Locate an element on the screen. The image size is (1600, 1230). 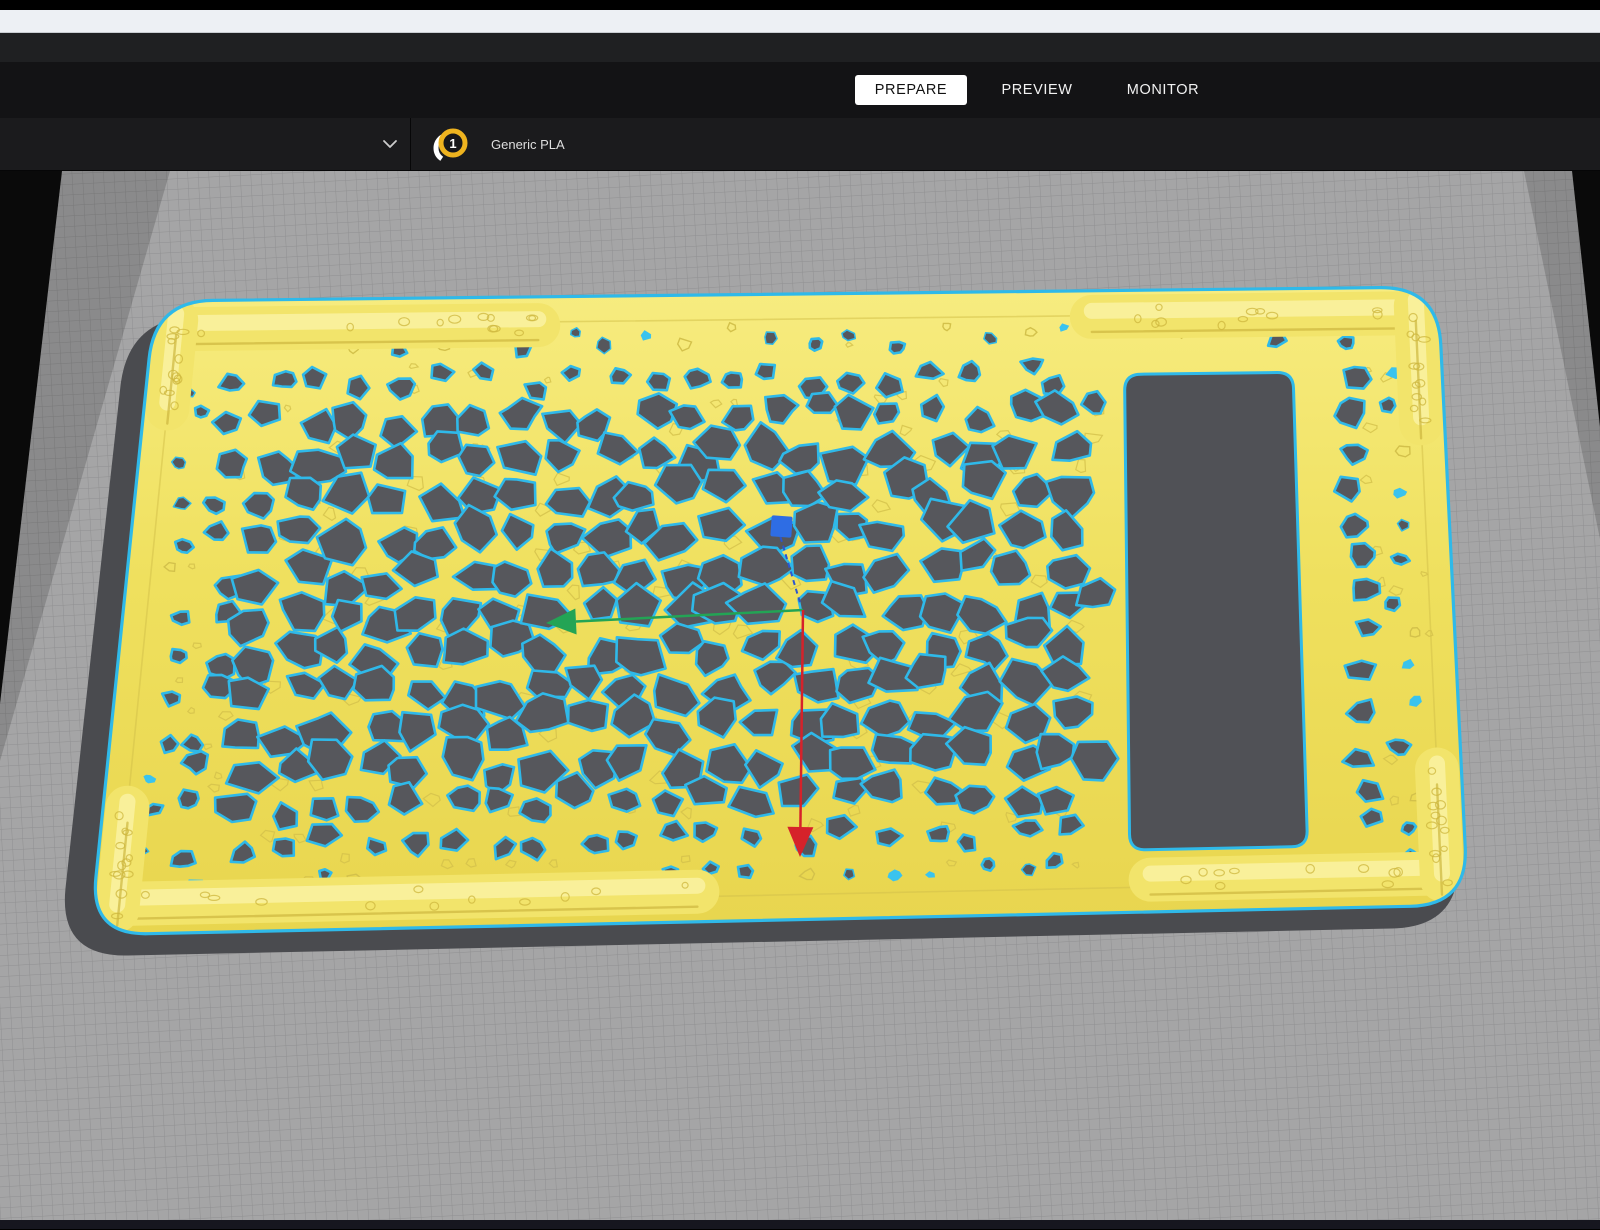
printer-selector-dropdown is located at coordinates (205, 144).